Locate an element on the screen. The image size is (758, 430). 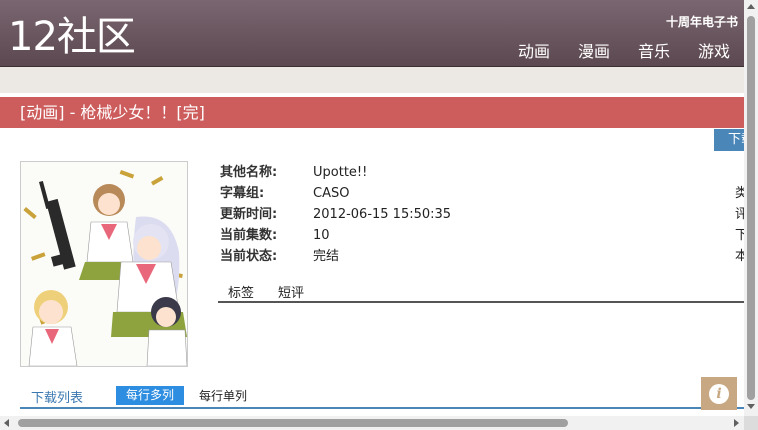
single-column-toggle: 每行单列 is located at coordinates (223, 395).